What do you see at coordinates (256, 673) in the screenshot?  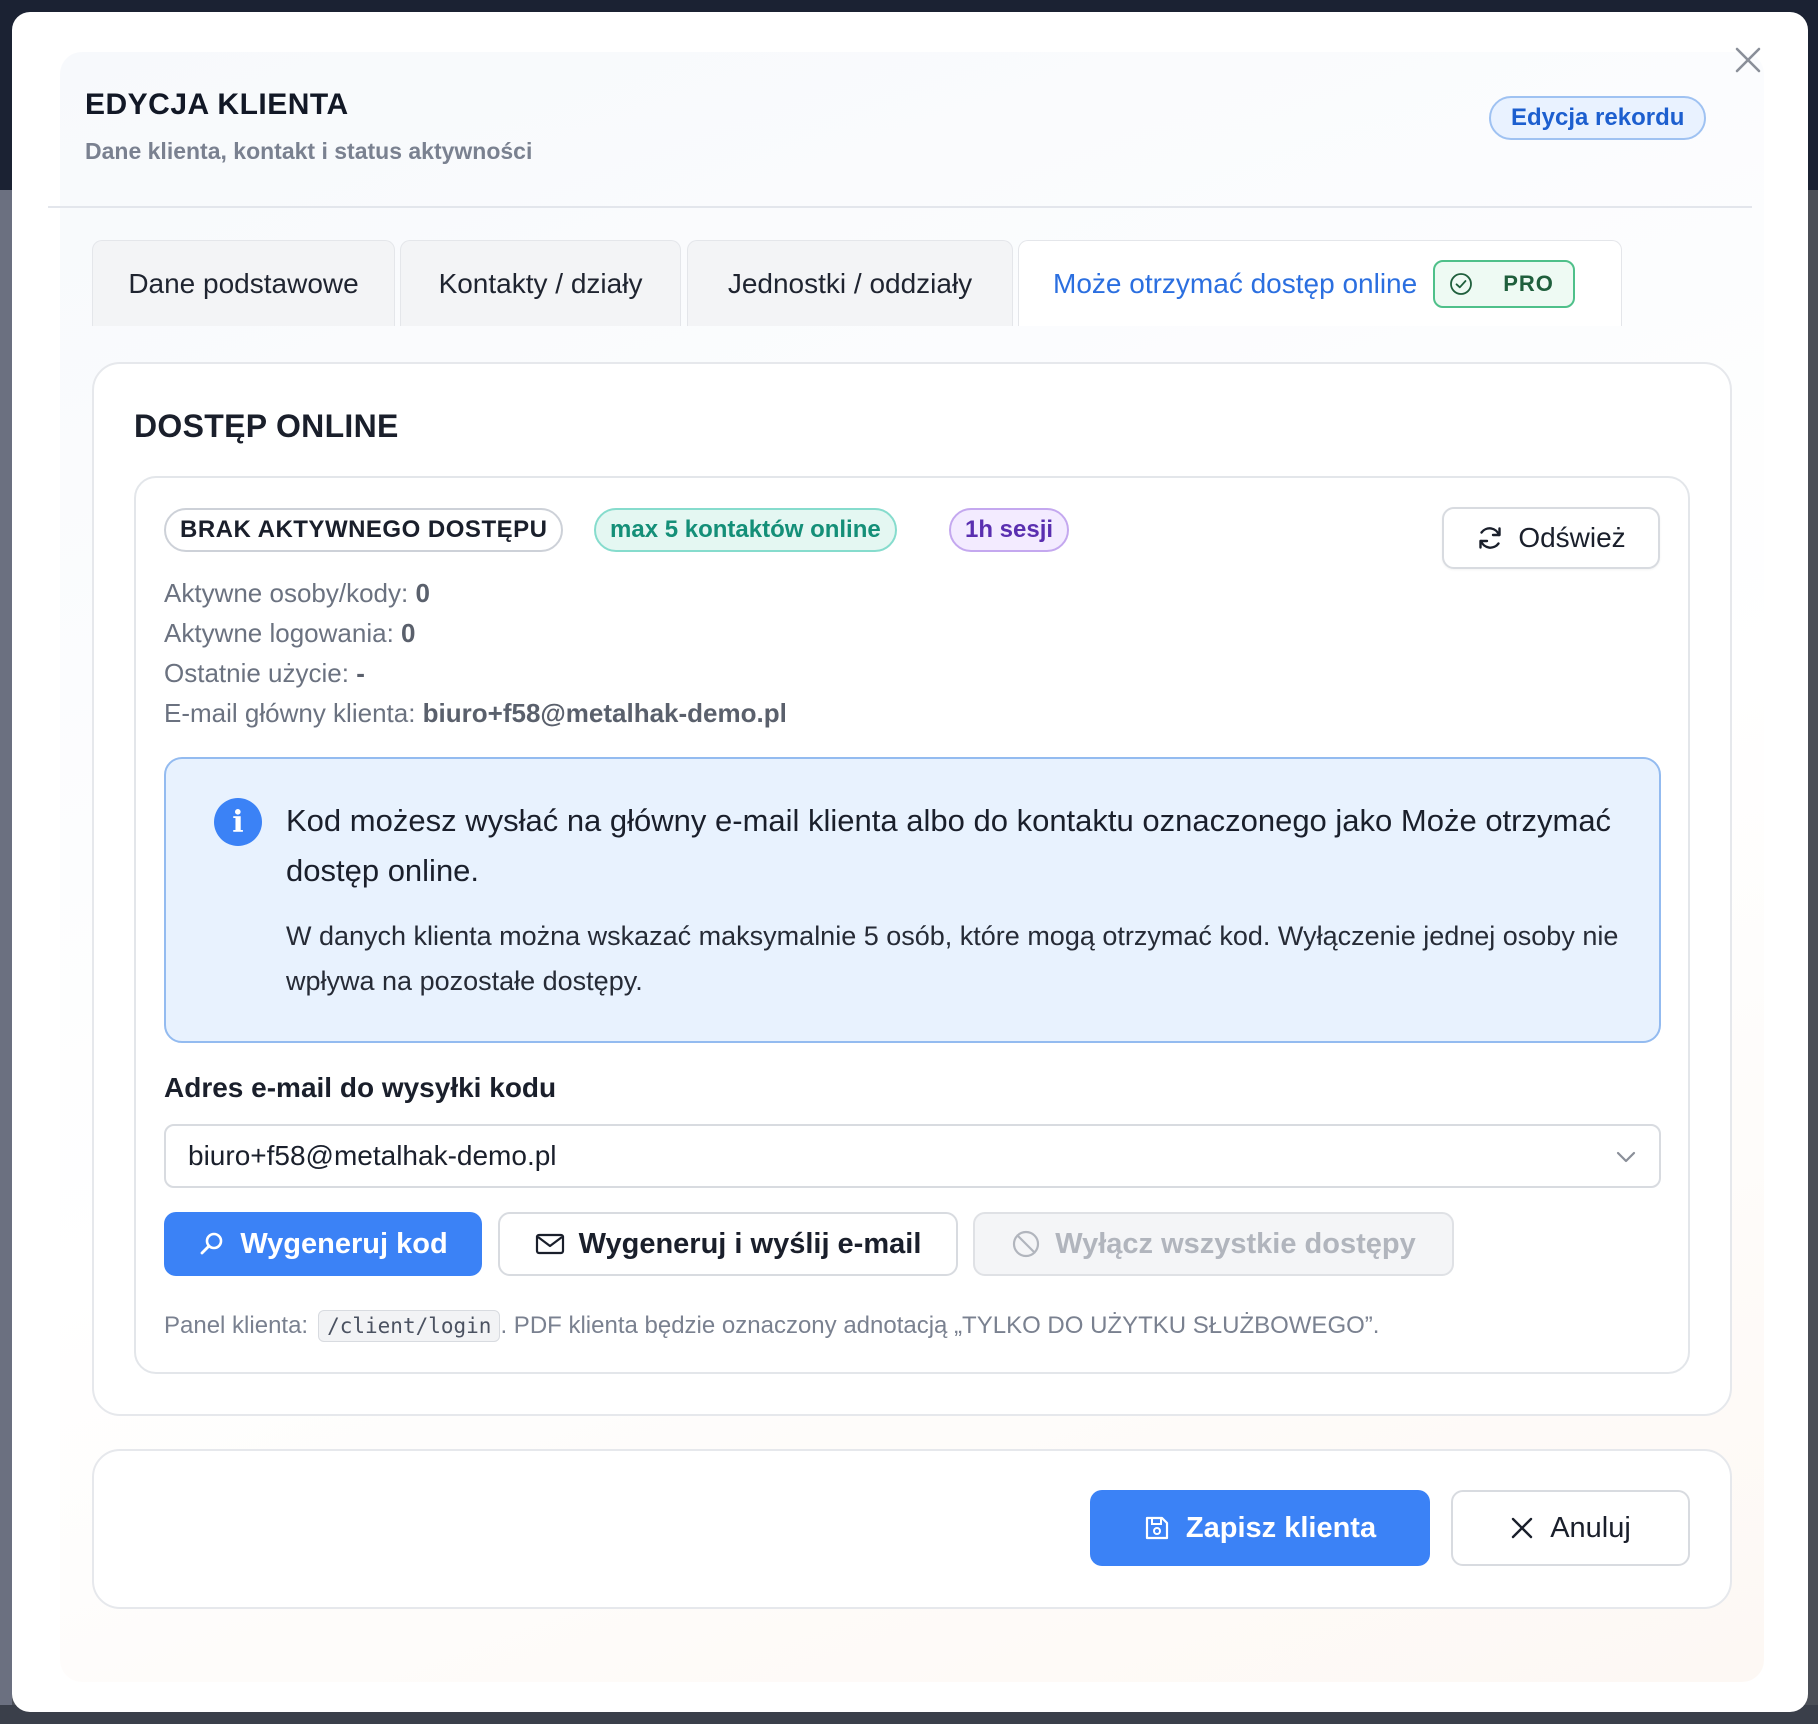 I see `stat-label: Ostatnie użycie:` at bounding box center [256, 673].